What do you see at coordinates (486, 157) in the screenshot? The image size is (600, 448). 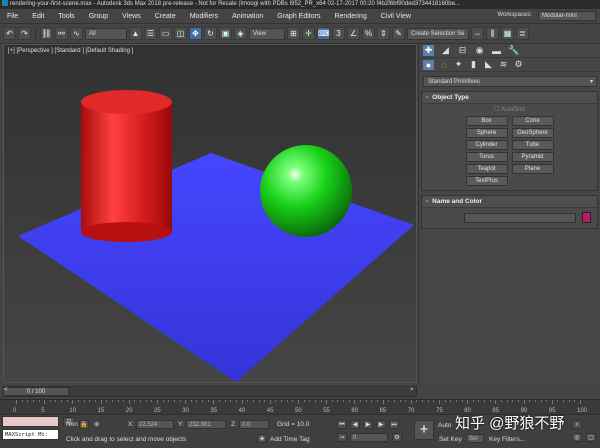 I see `torus-button: Torus` at bounding box center [486, 157].